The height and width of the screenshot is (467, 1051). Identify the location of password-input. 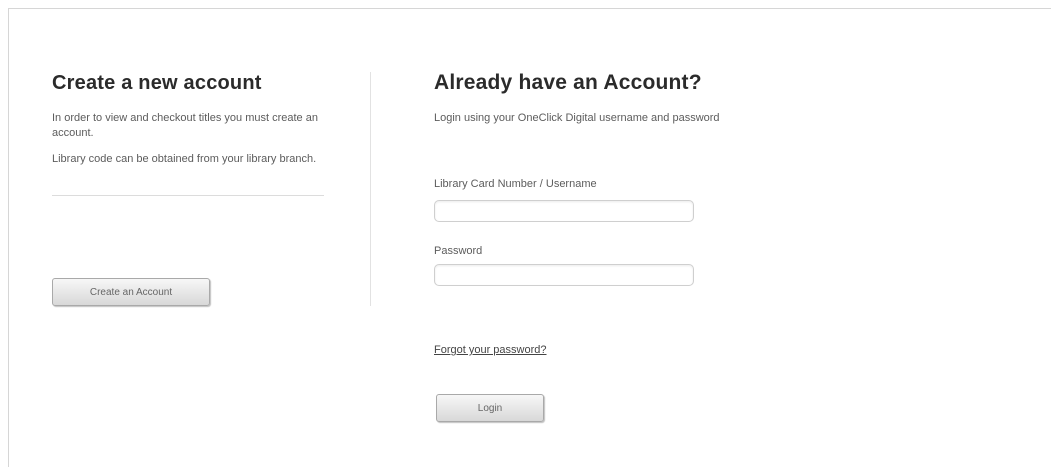
(564, 275).